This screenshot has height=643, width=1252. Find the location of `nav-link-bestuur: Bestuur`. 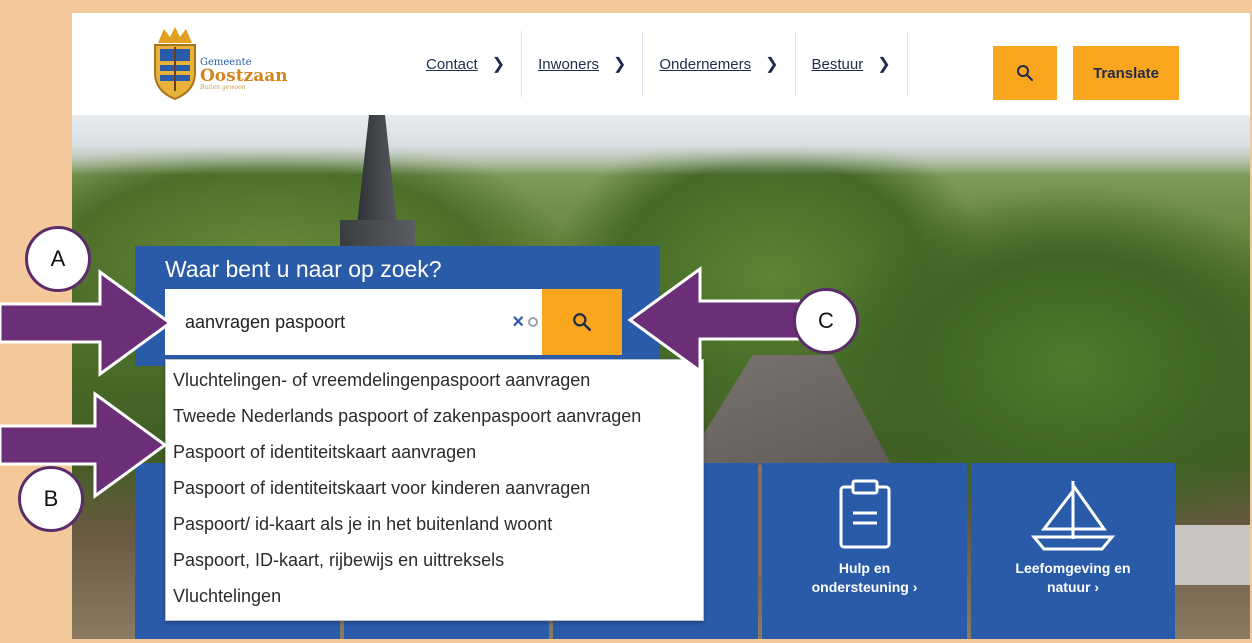

nav-link-bestuur: Bestuur is located at coordinates (838, 64).